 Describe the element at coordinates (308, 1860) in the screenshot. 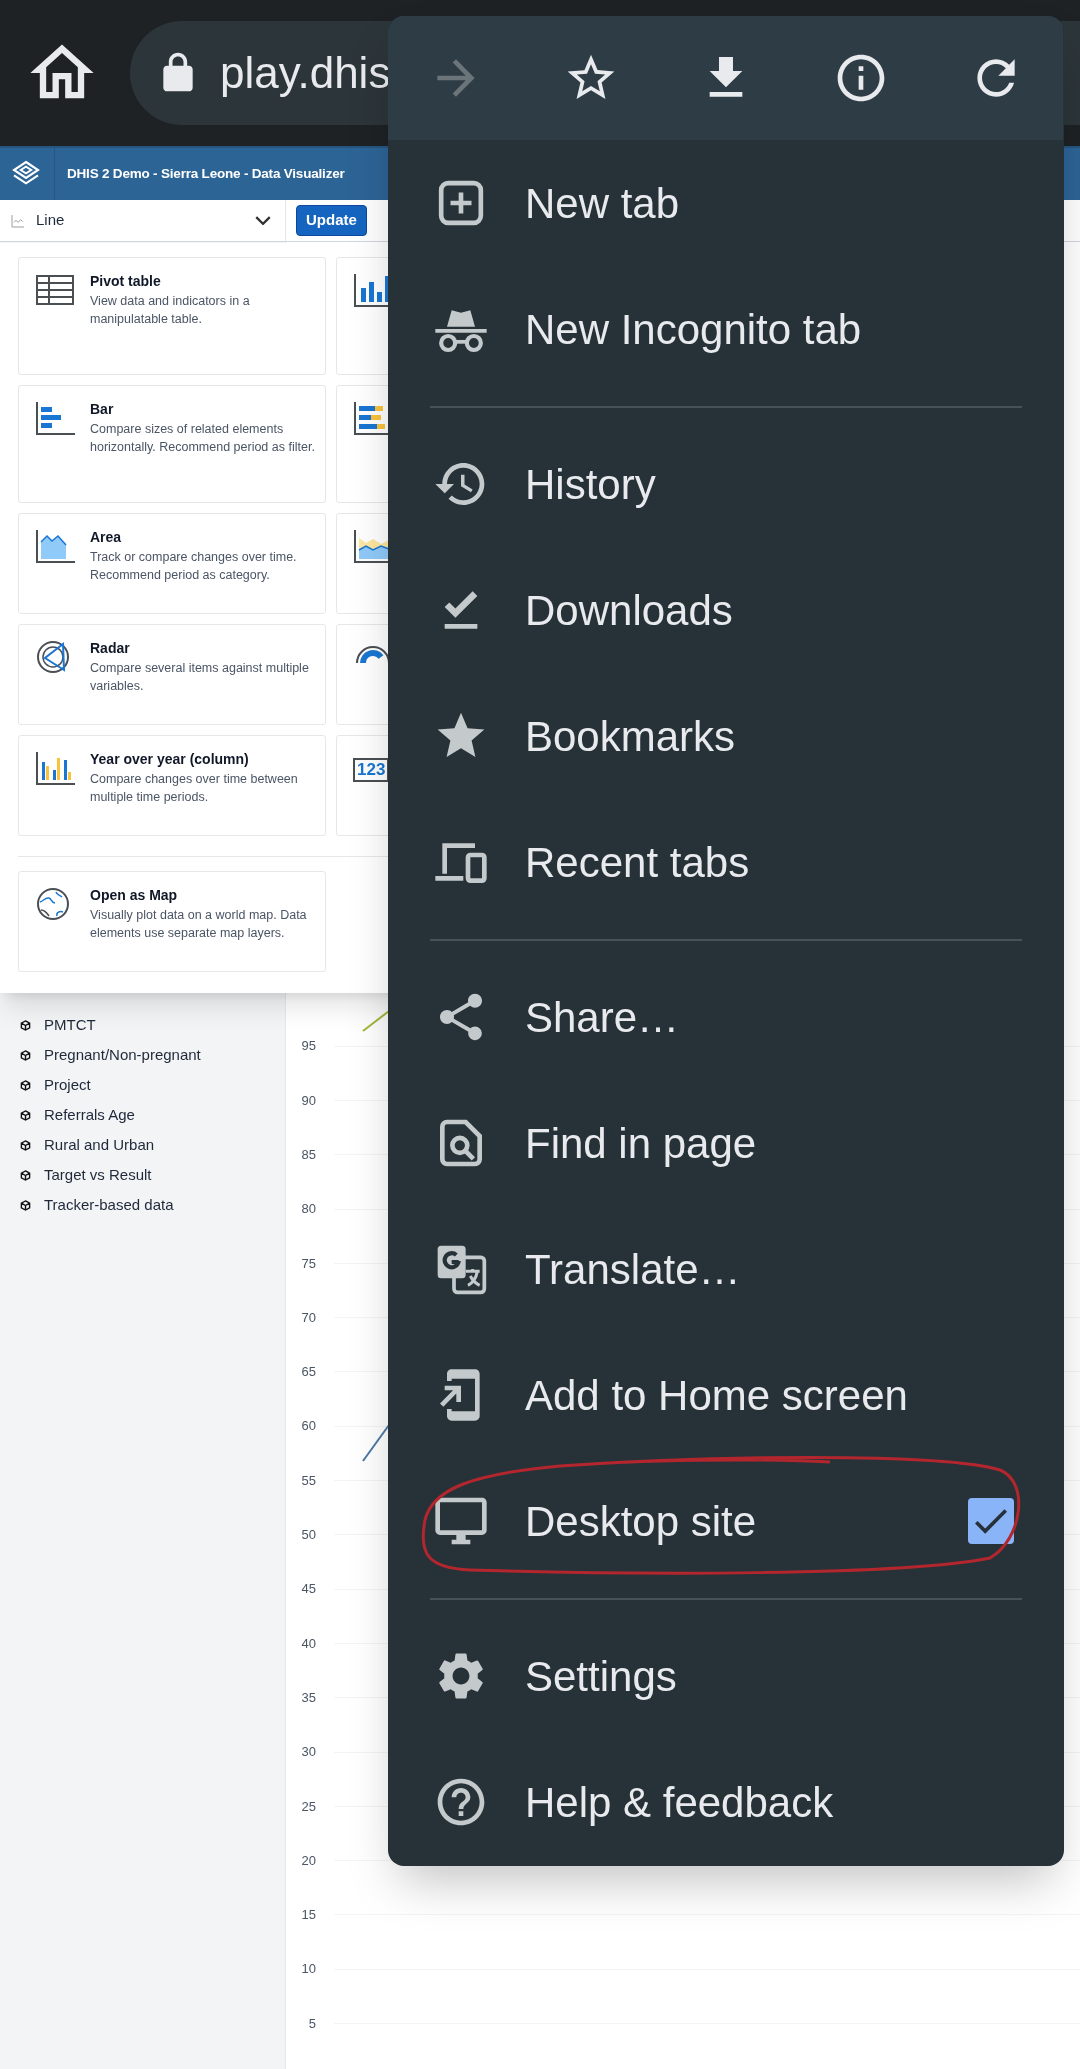

I see `axis-label: 20` at that location.